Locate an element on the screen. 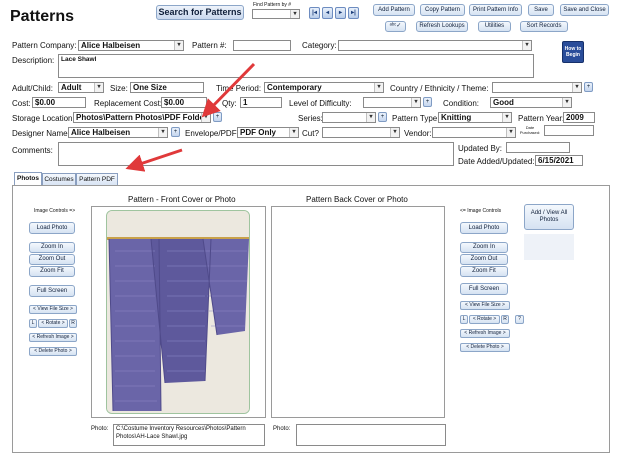 This screenshot has width=626, height=454. front-photo-image is located at coordinates (178, 312).